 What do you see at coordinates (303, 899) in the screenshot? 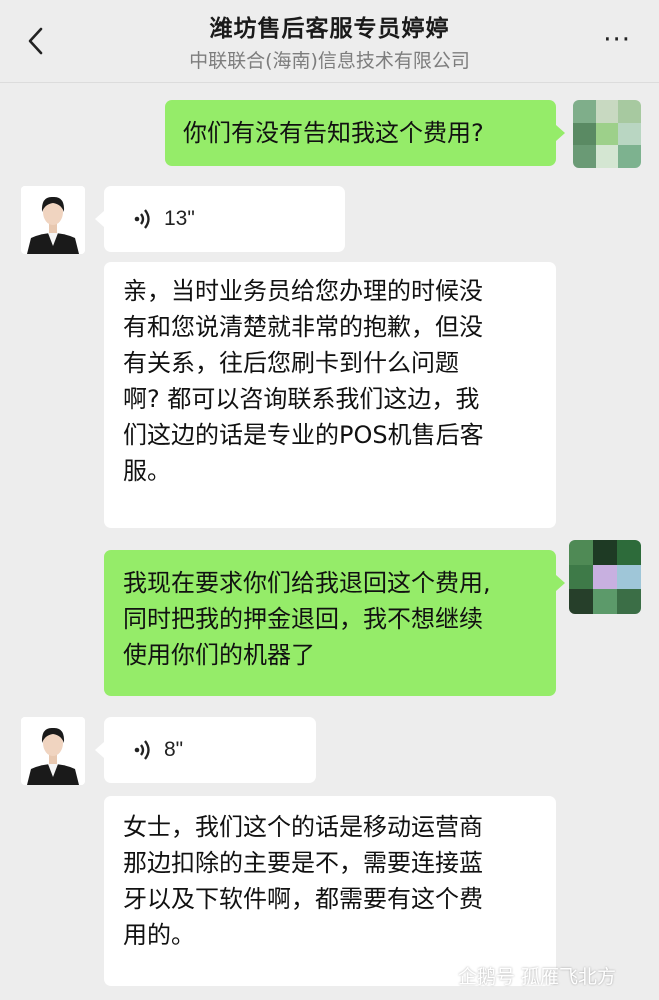
I see `message-line: 牙以及下软件啊，都需要有这个费` at bounding box center [303, 899].